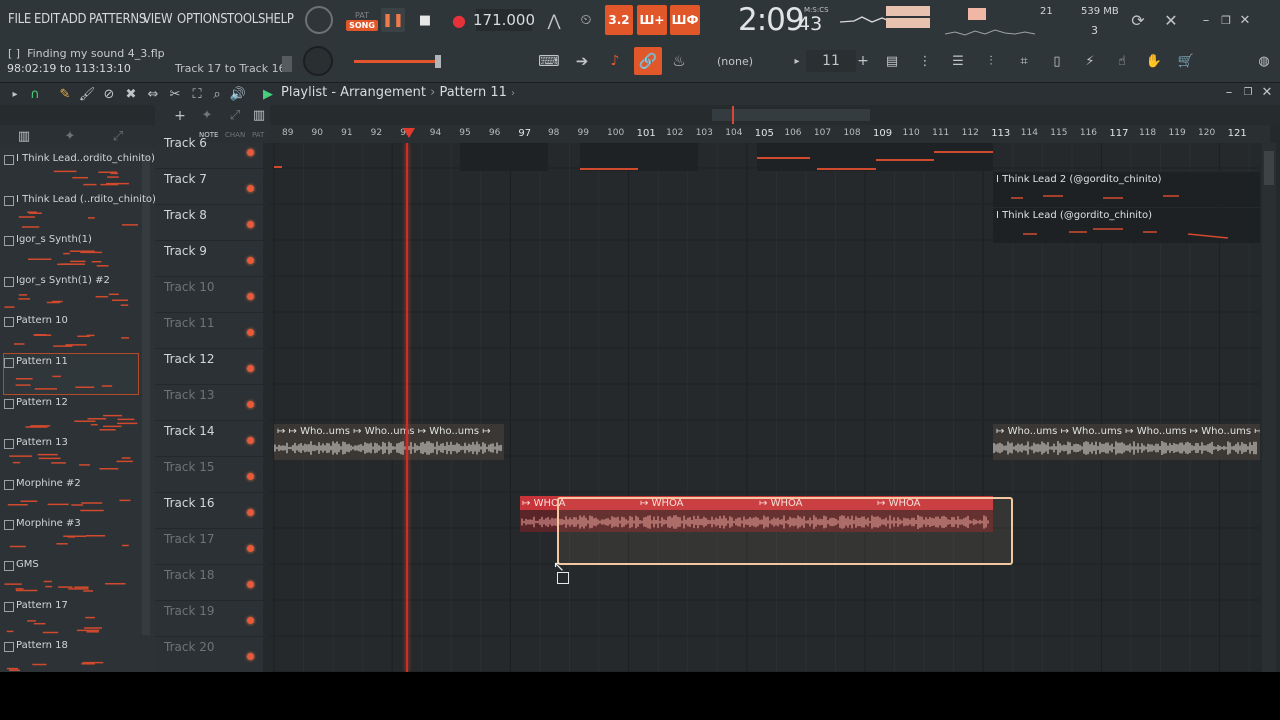 This screenshot has height=720, width=1280. Describe the element at coordinates (1138, 20) in the screenshot. I see `refresh-icon: ⟳` at that location.